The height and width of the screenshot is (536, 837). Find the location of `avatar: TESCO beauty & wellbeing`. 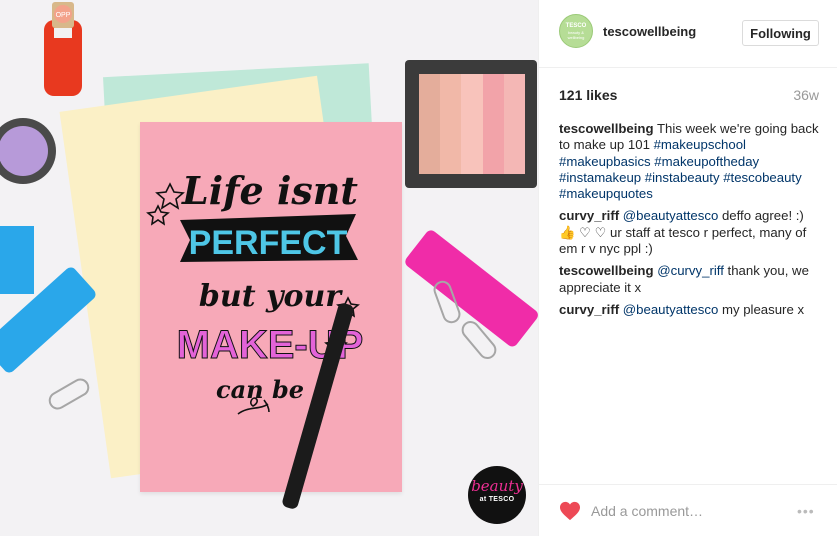

avatar: TESCO beauty & wellbeing is located at coordinates (576, 31).